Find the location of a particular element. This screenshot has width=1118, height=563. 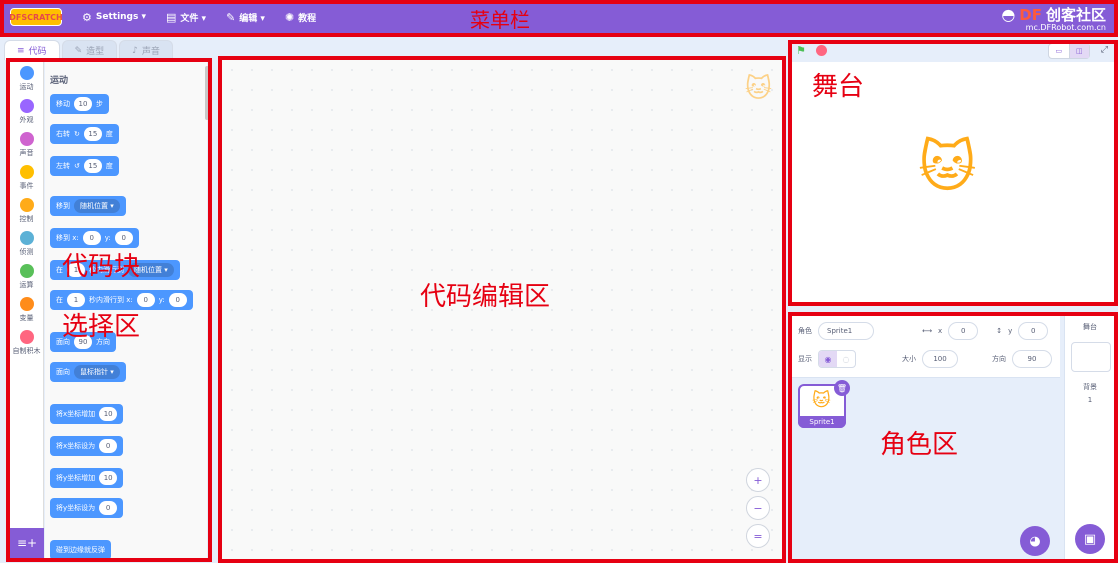

x-field: 0 is located at coordinates (963, 331).